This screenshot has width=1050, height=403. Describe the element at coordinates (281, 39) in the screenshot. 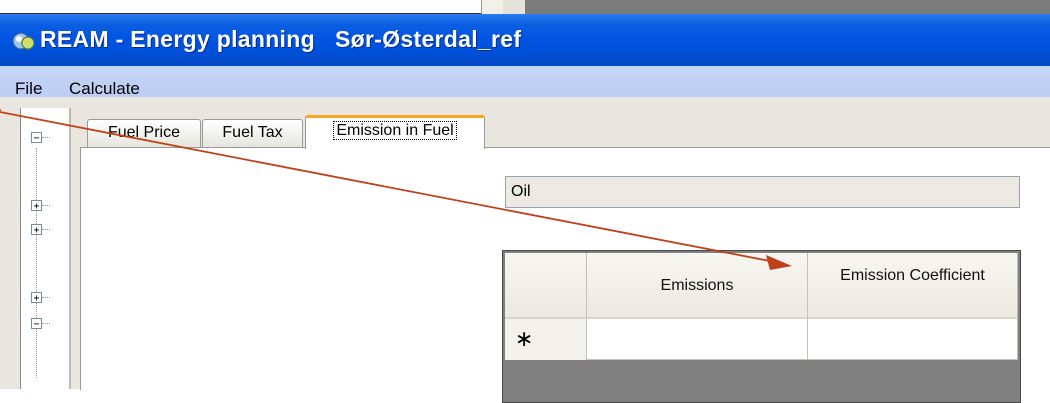

I see `window-title: REAM - Energy planning Sør-Østerdal_ref` at that location.